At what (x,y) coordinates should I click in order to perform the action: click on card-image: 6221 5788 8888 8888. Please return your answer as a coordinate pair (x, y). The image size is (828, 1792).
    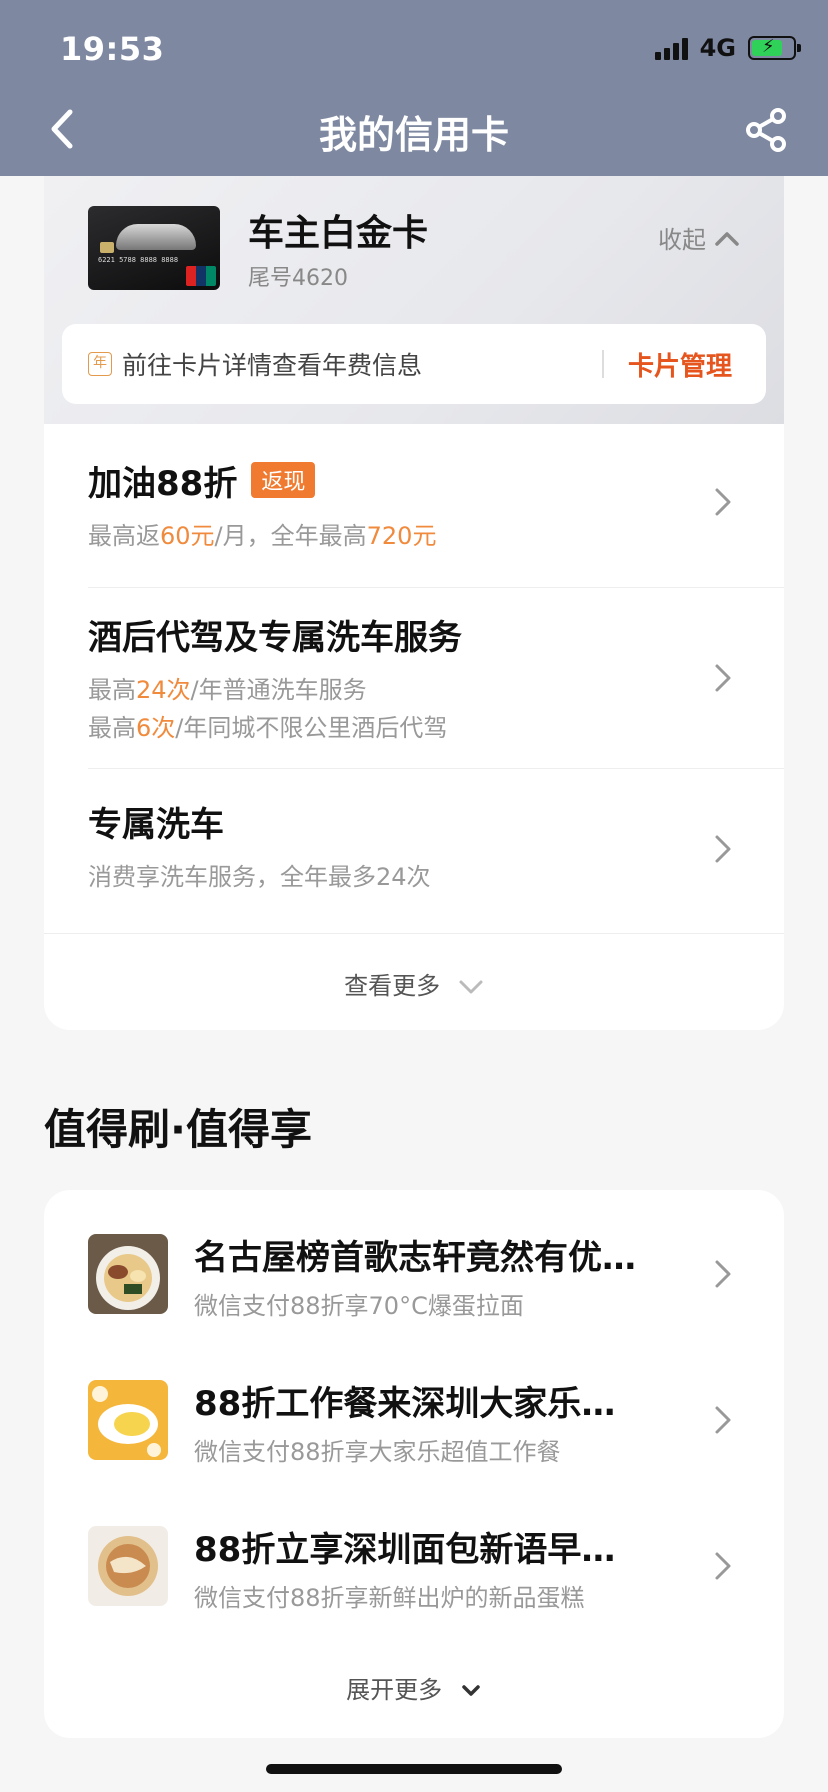
    Looking at the image, I should click on (154, 248).